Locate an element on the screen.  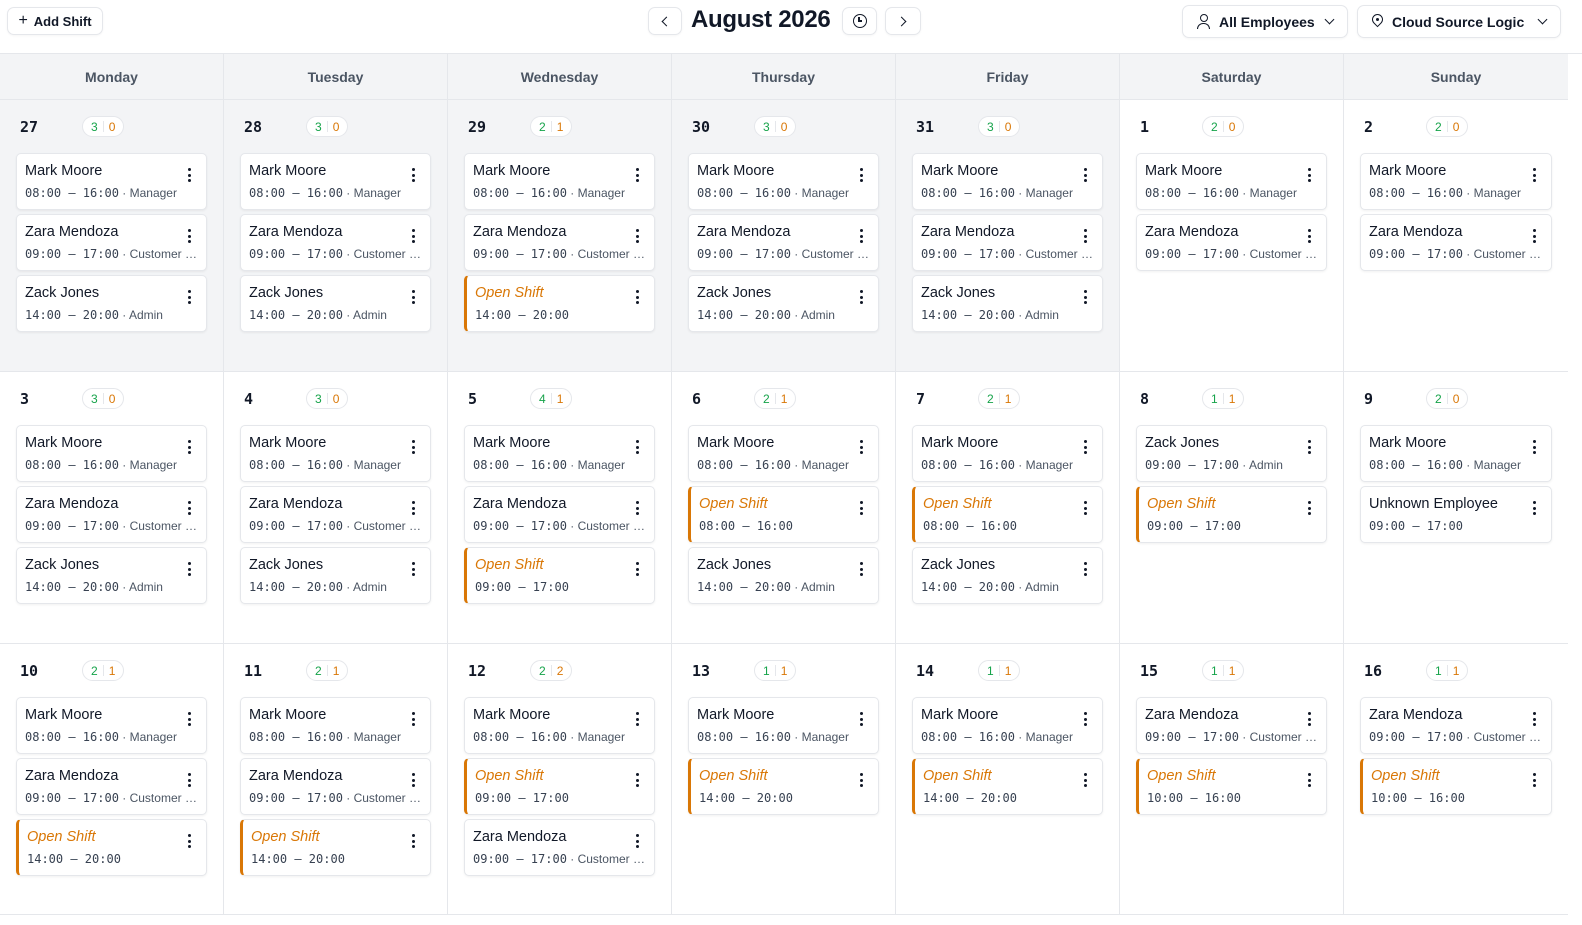
open-shift-card: Open Shift 10:00 – 16:00 is located at coordinates (1231, 786).